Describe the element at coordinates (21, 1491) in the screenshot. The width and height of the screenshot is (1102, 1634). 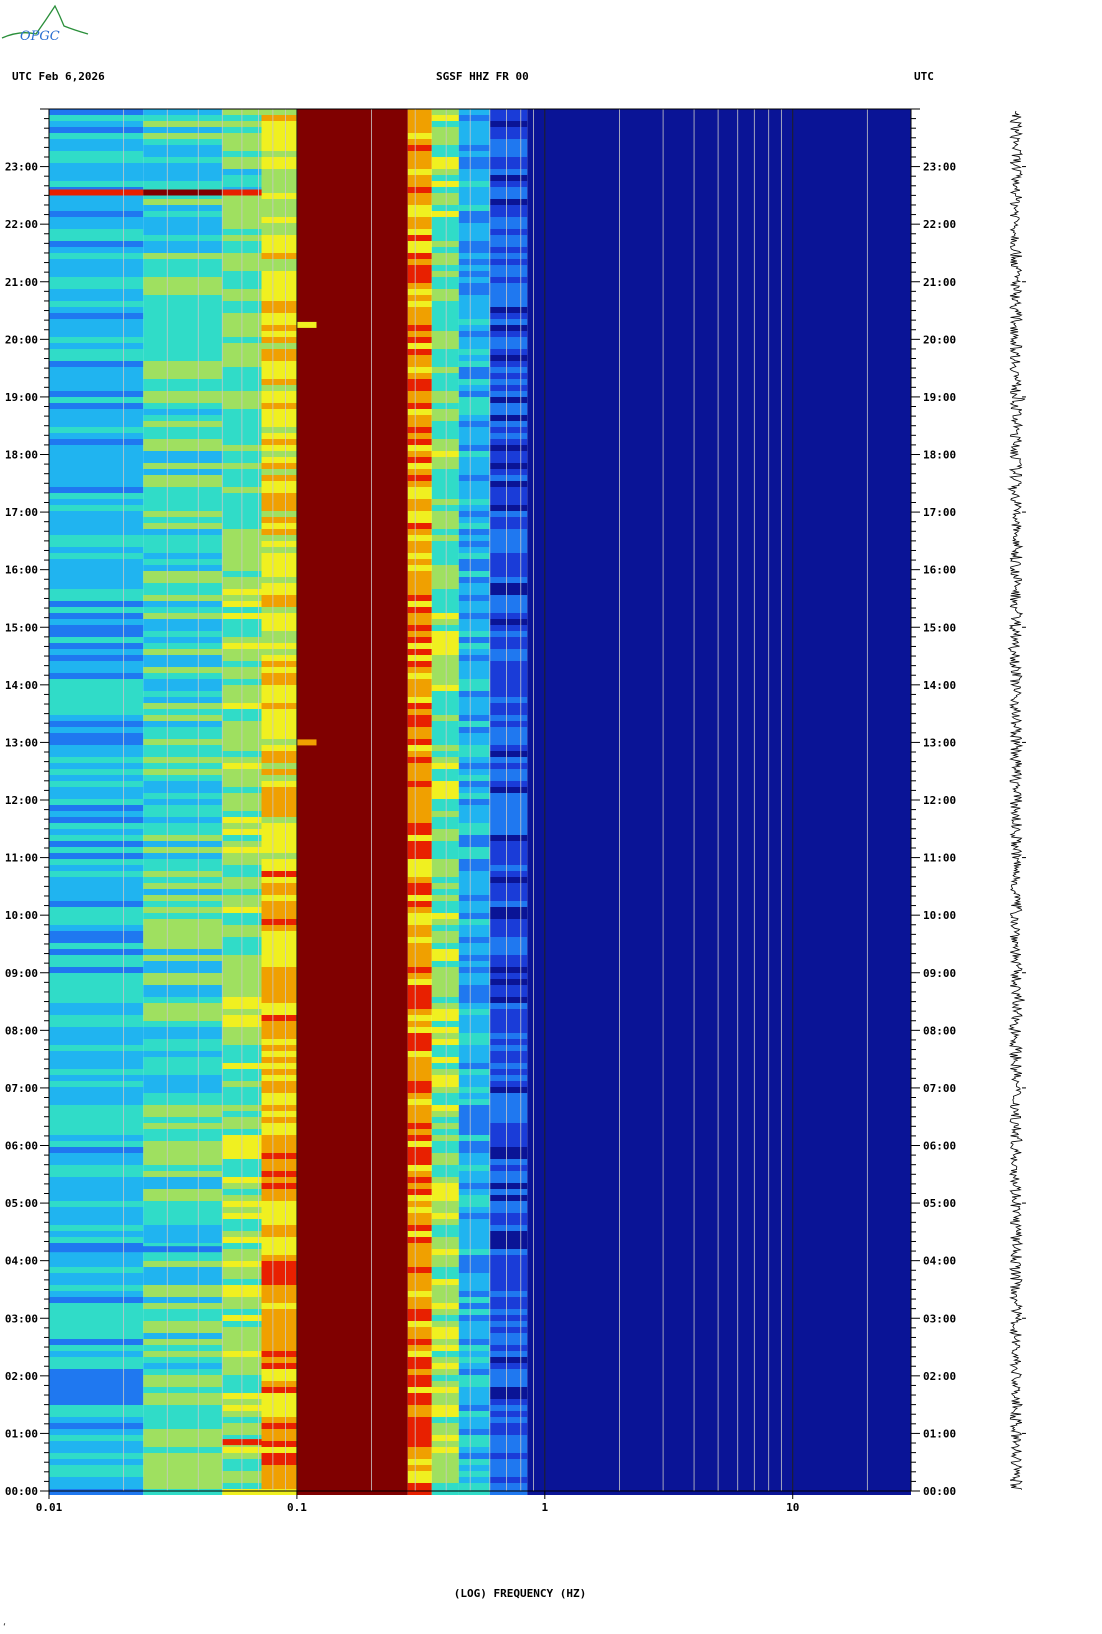
I see `y-tick-label-left: 00:00` at that location.